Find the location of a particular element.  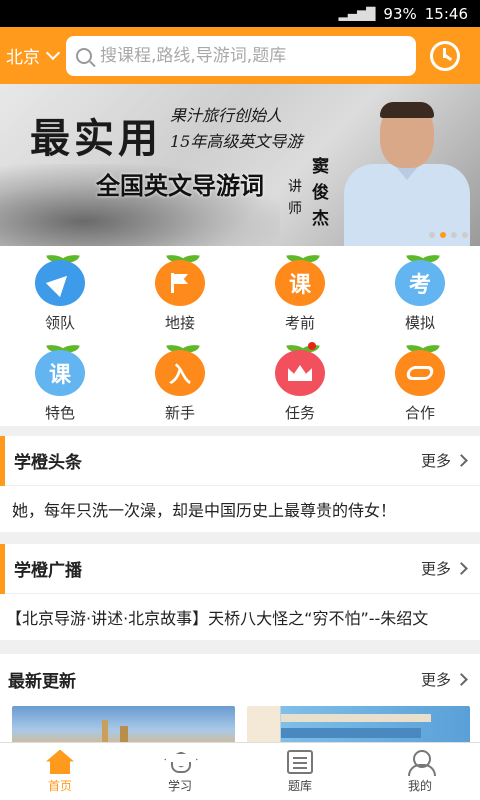

tab-label: 题库 is located at coordinates (299, 785).